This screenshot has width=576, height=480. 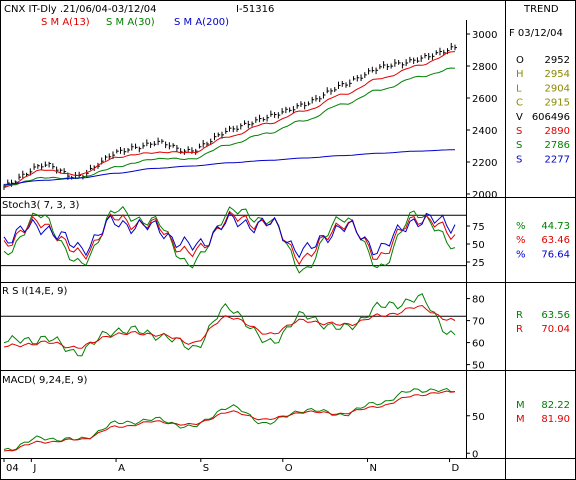 What do you see at coordinates (551, 117) in the screenshot?
I see `info-value: 606496` at bounding box center [551, 117].